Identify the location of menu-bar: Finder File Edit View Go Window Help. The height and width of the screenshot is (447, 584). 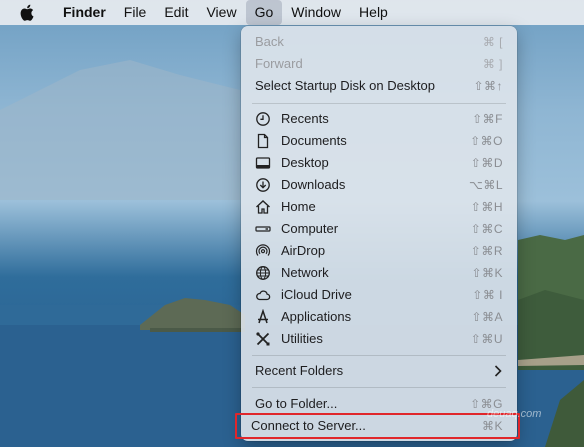
(292, 12).